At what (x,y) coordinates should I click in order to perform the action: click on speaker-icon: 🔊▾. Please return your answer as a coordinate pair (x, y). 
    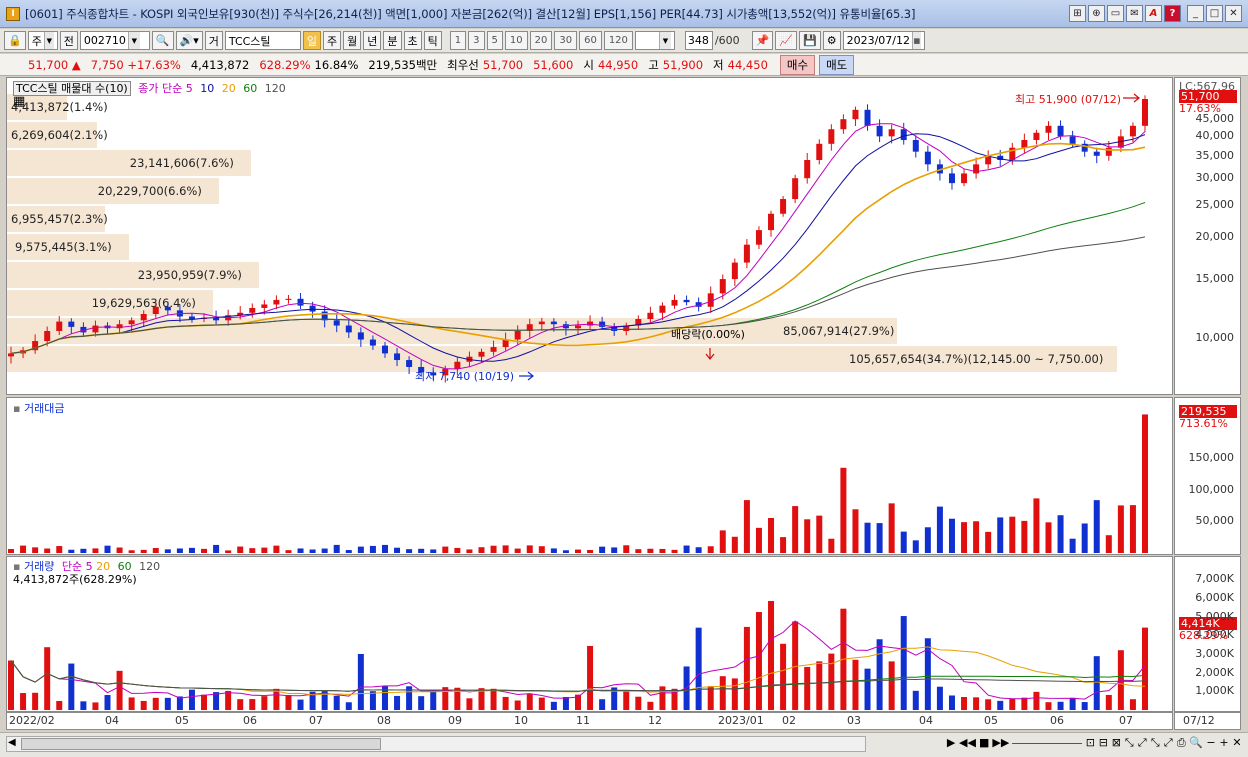
    Looking at the image, I should click on (189, 40).